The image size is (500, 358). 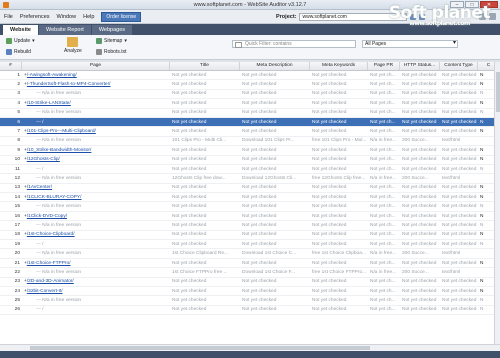 I want to click on col-page: Page, so click(x=96, y=66).